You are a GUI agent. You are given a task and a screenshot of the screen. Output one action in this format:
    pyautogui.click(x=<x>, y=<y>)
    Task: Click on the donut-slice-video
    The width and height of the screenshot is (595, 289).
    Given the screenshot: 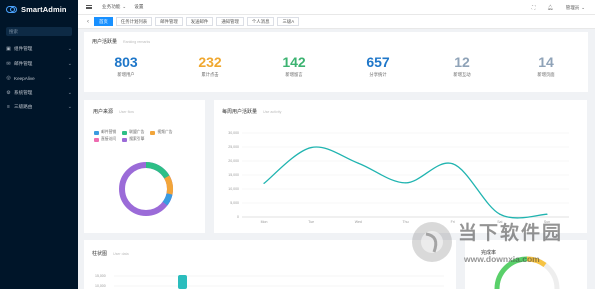 What is the action you would take?
    pyautogui.click(x=168, y=185)
    